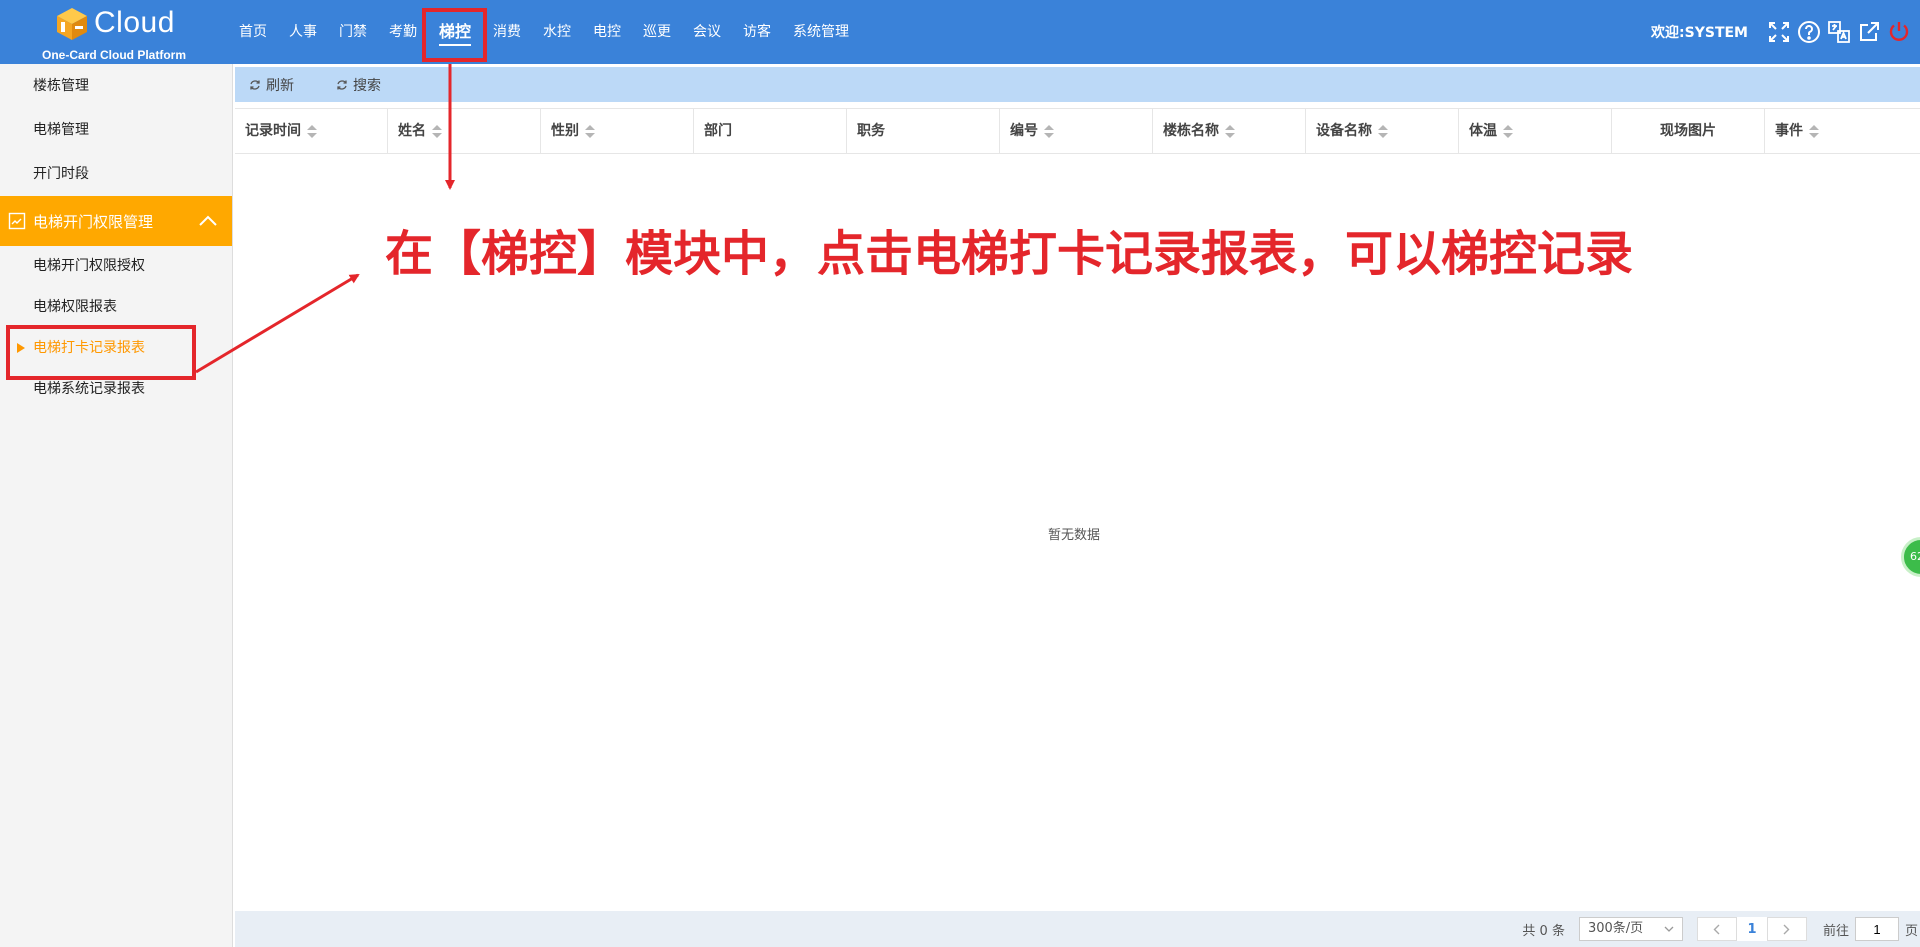 The width and height of the screenshot is (1920, 947). I want to click on chevron-right-icon, so click(1786, 929).